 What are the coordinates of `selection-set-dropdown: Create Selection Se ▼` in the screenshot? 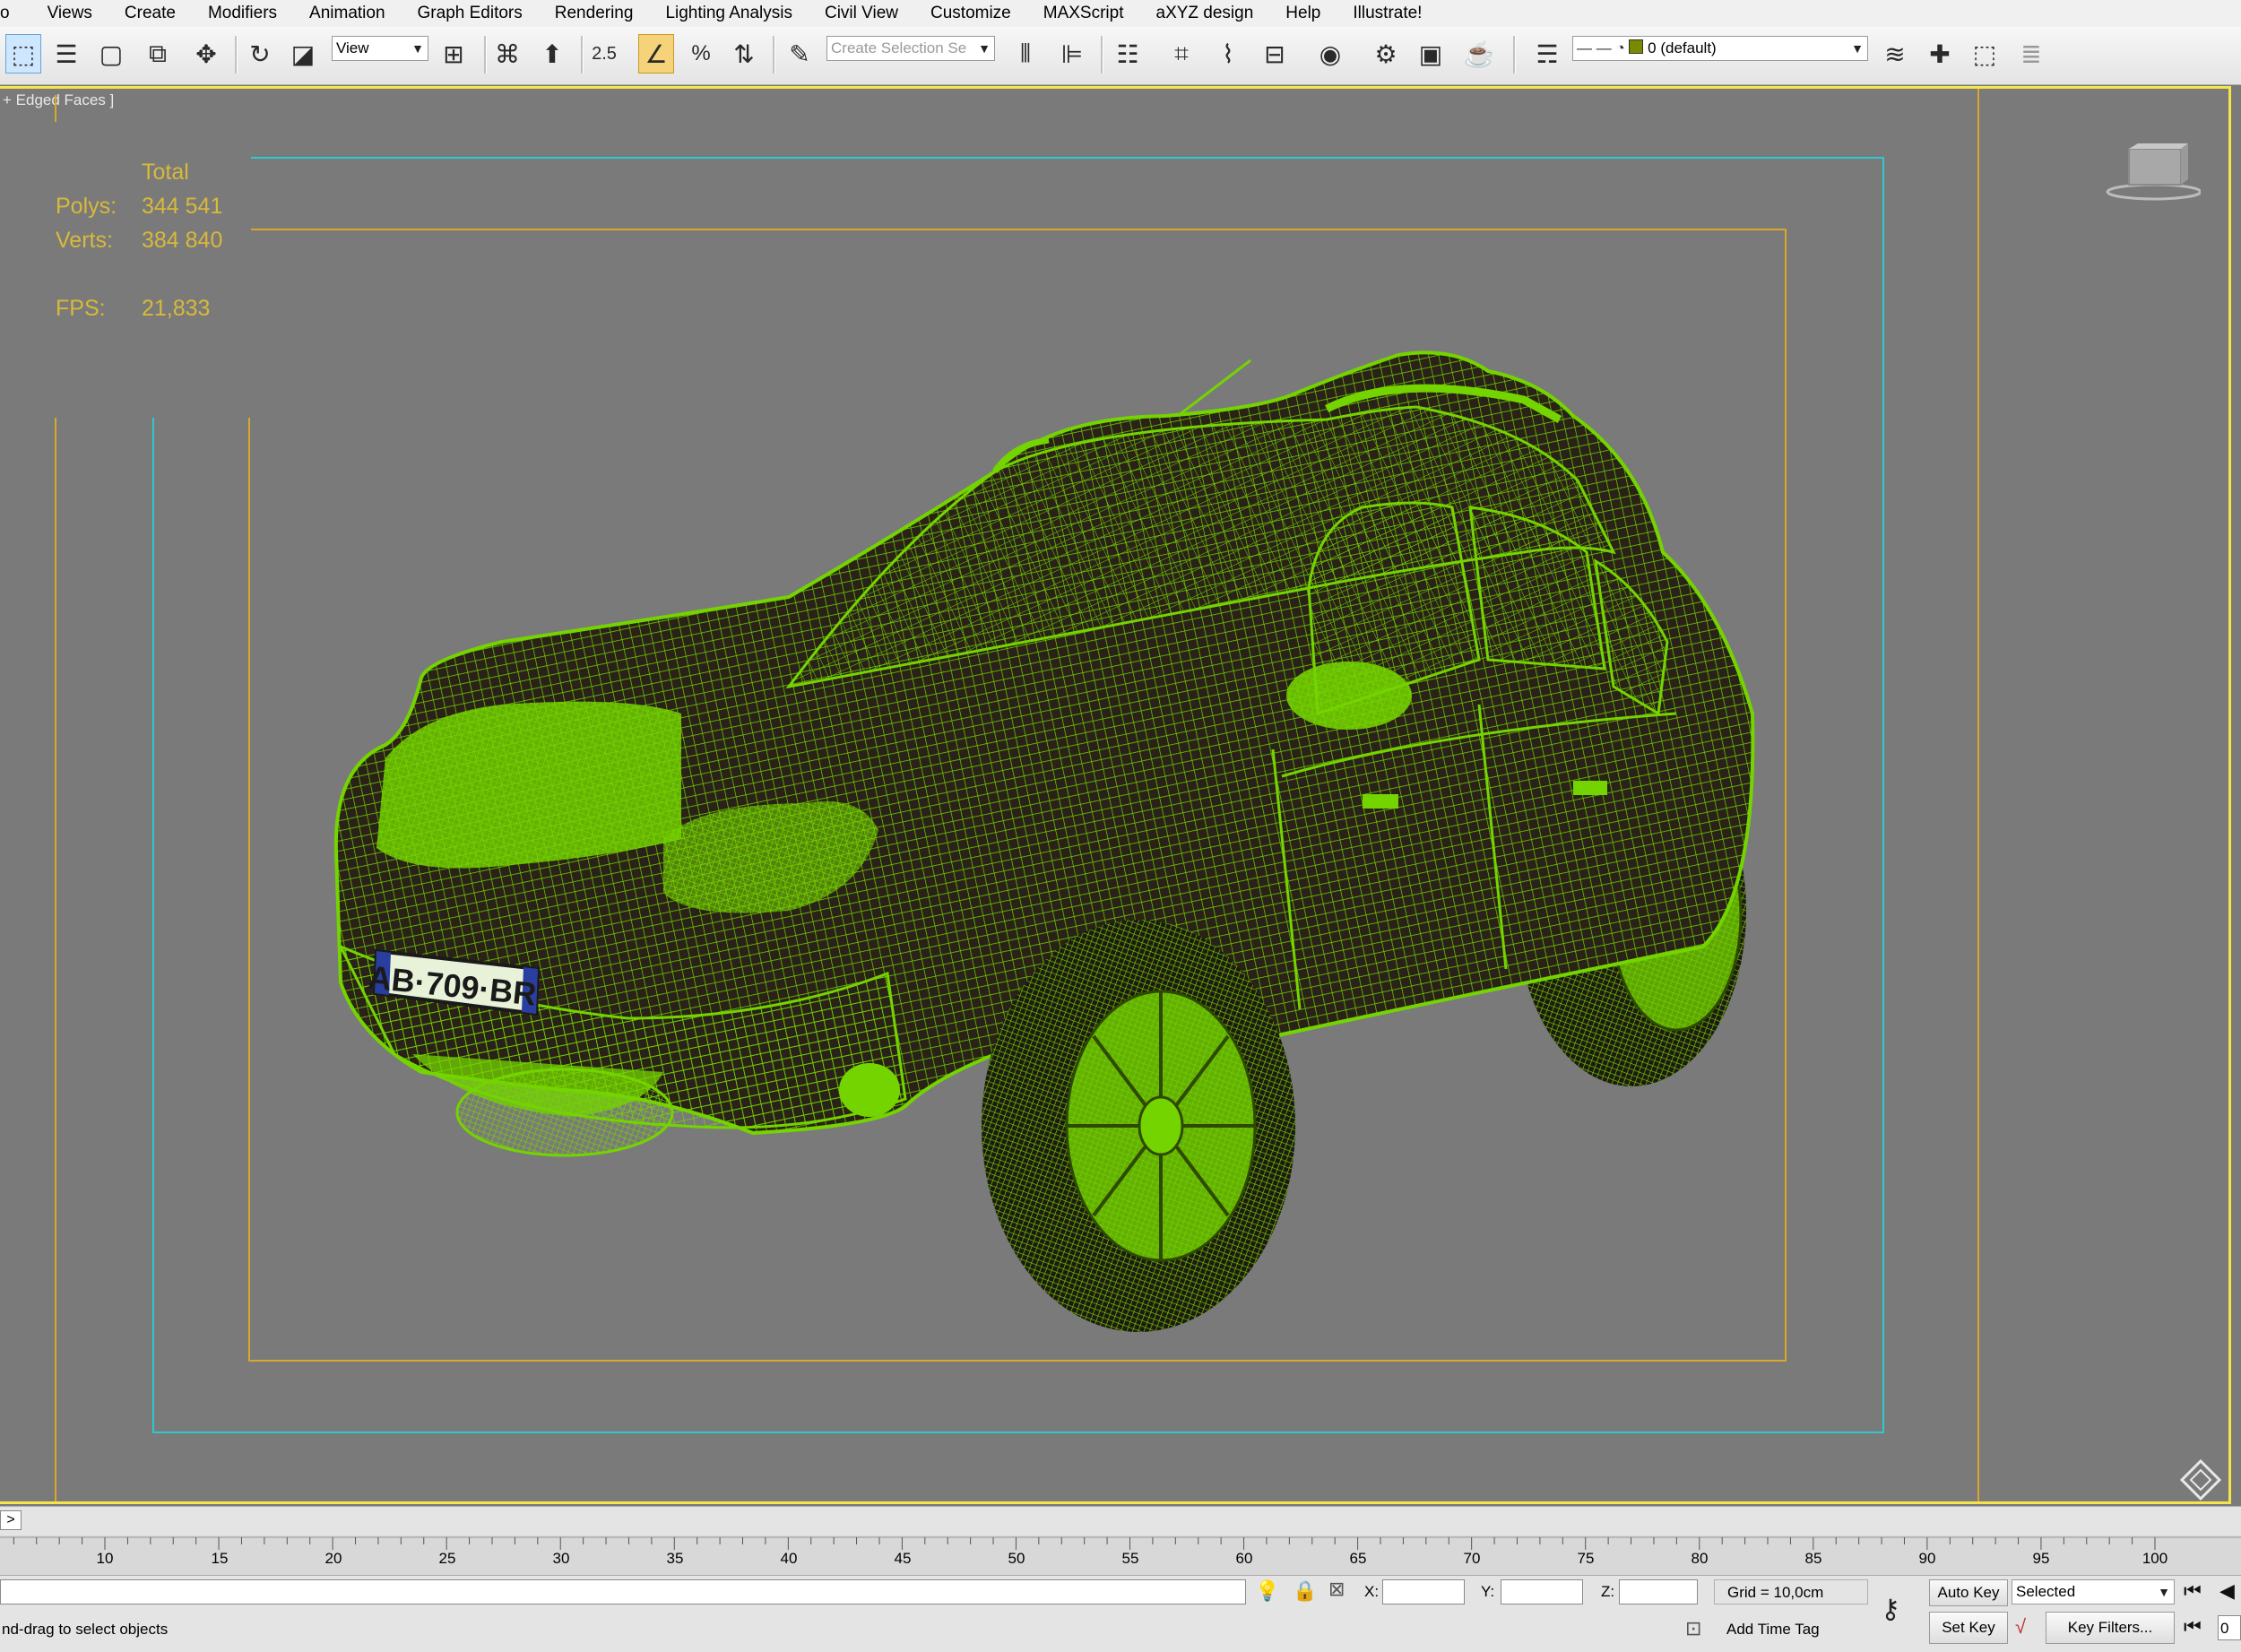 It's located at (910, 48).